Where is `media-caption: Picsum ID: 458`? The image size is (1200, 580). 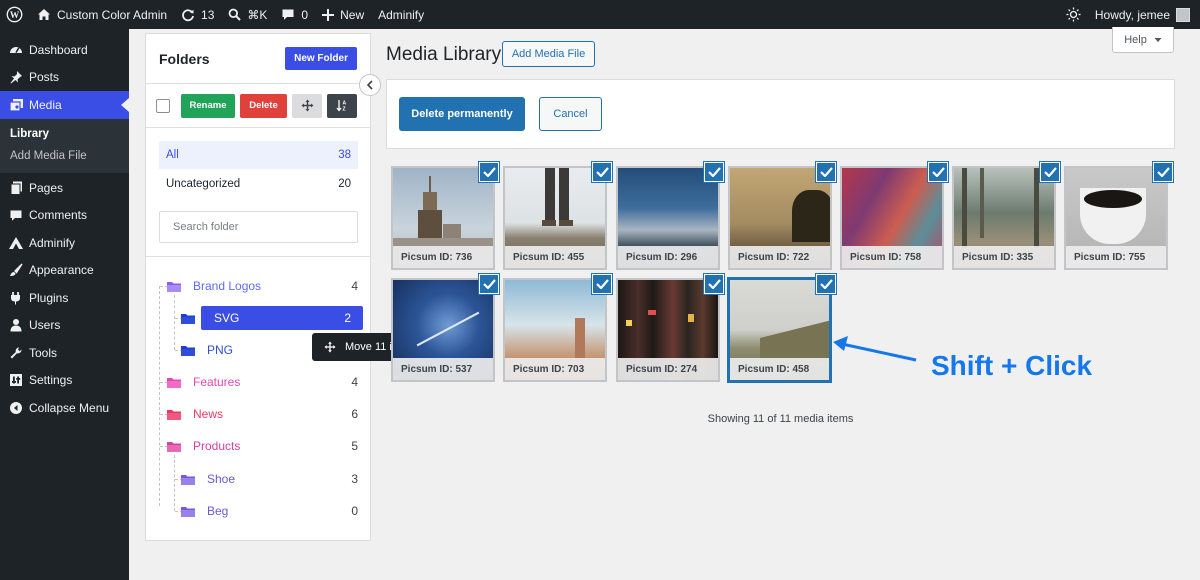 media-caption: Picsum ID: 458 is located at coordinates (779, 369).